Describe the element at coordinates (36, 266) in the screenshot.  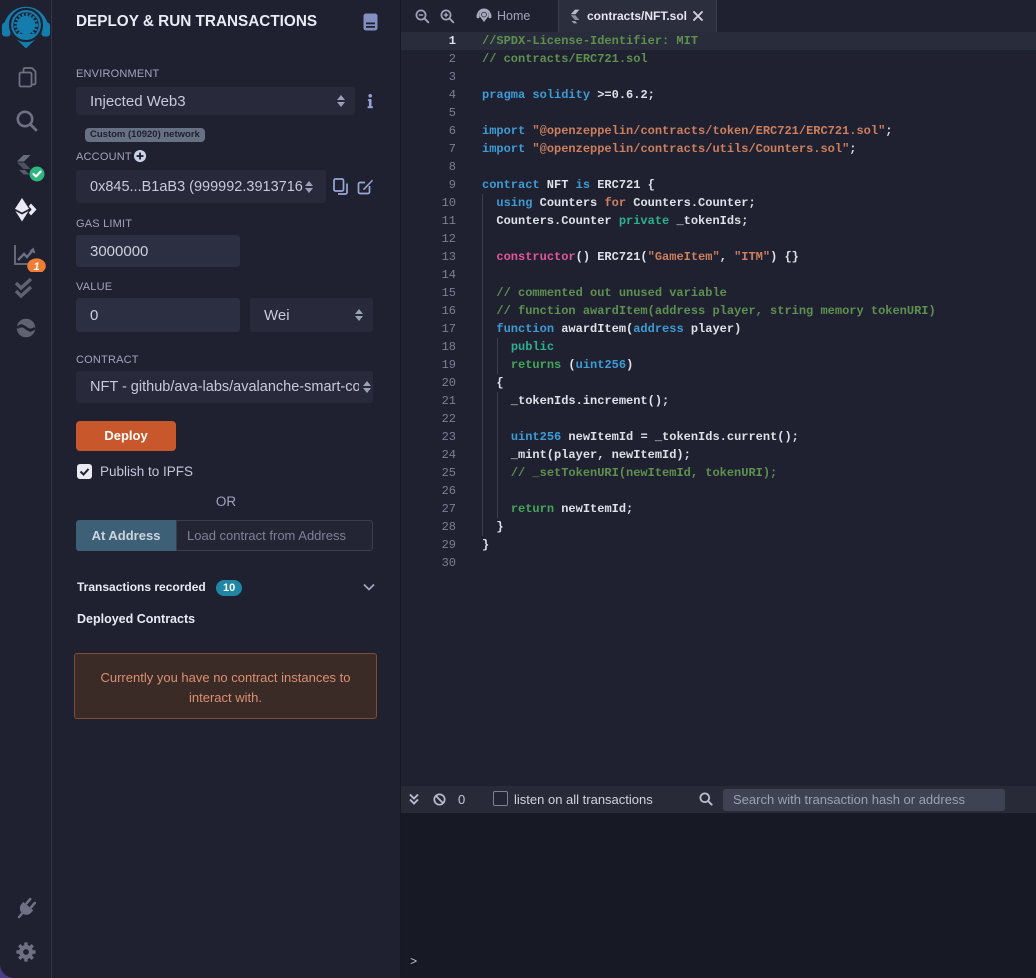
I see `svg-text: 1` at that location.